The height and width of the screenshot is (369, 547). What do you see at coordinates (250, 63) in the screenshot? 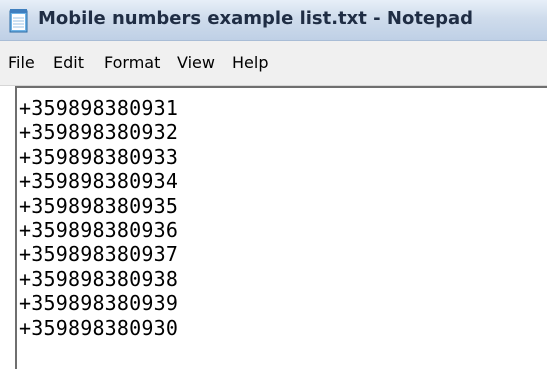
I see `menu-help: Help` at bounding box center [250, 63].